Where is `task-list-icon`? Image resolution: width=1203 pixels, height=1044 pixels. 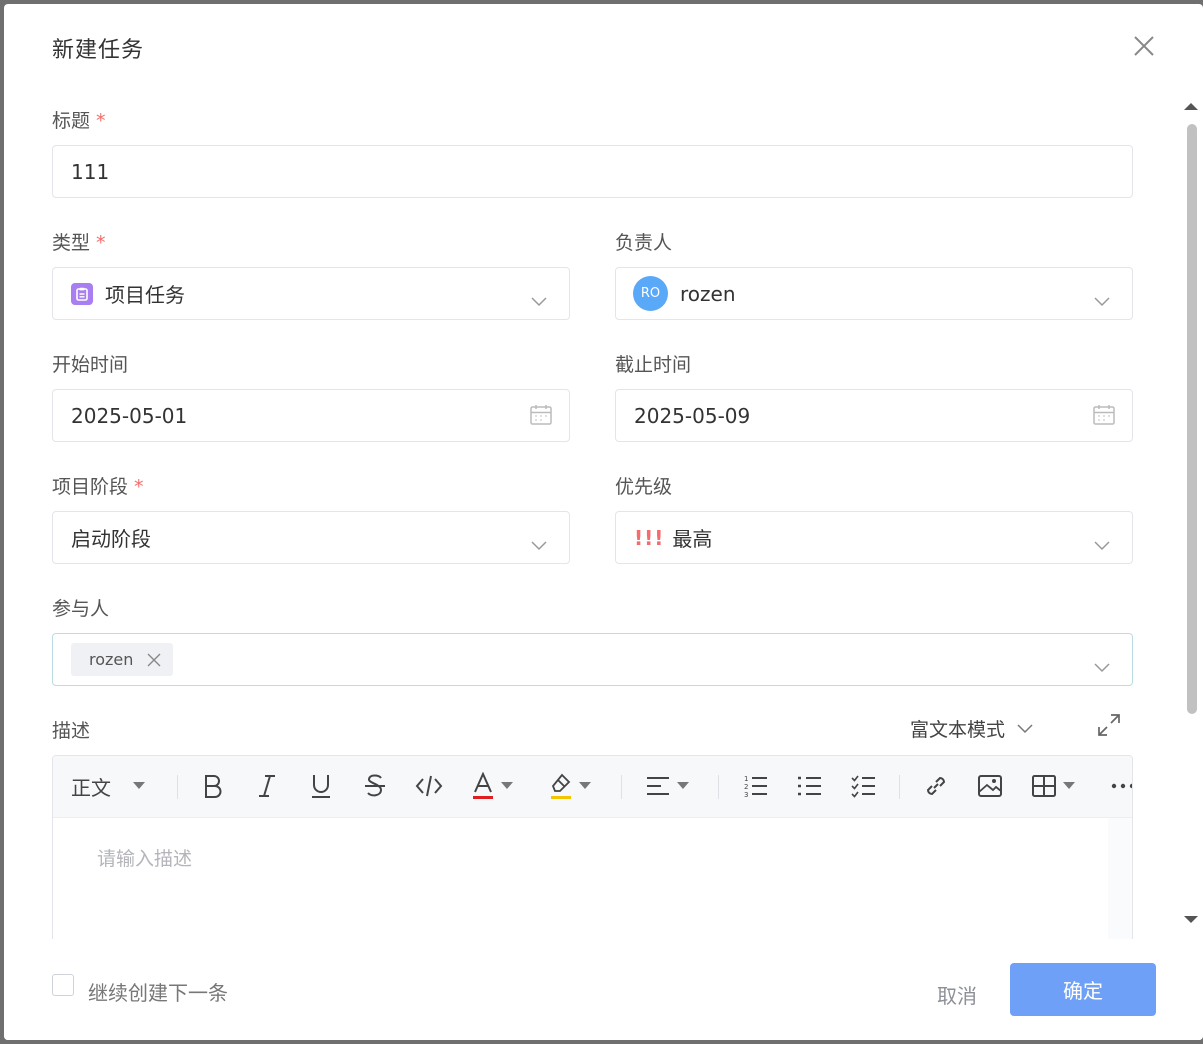
task-list-icon is located at coordinates (864, 786).